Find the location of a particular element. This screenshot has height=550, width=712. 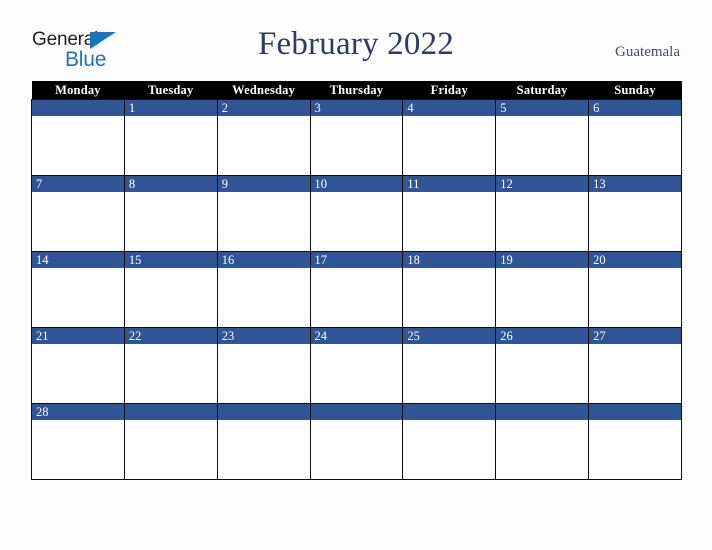

calendar-day-cell: 2 is located at coordinates (263, 137).